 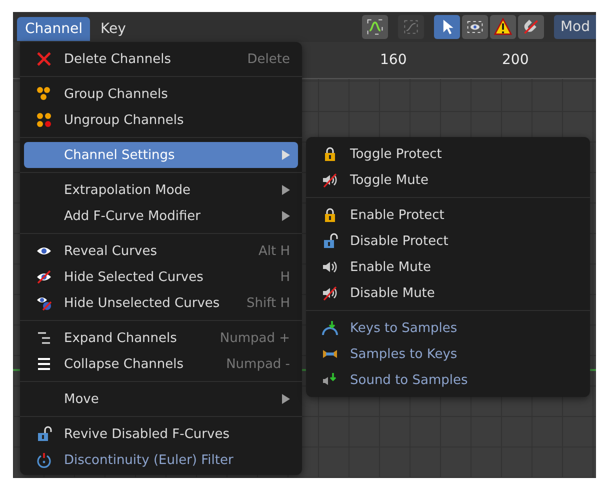 I want to click on menu-item: Disable Mute, so click(x=448, y=293).